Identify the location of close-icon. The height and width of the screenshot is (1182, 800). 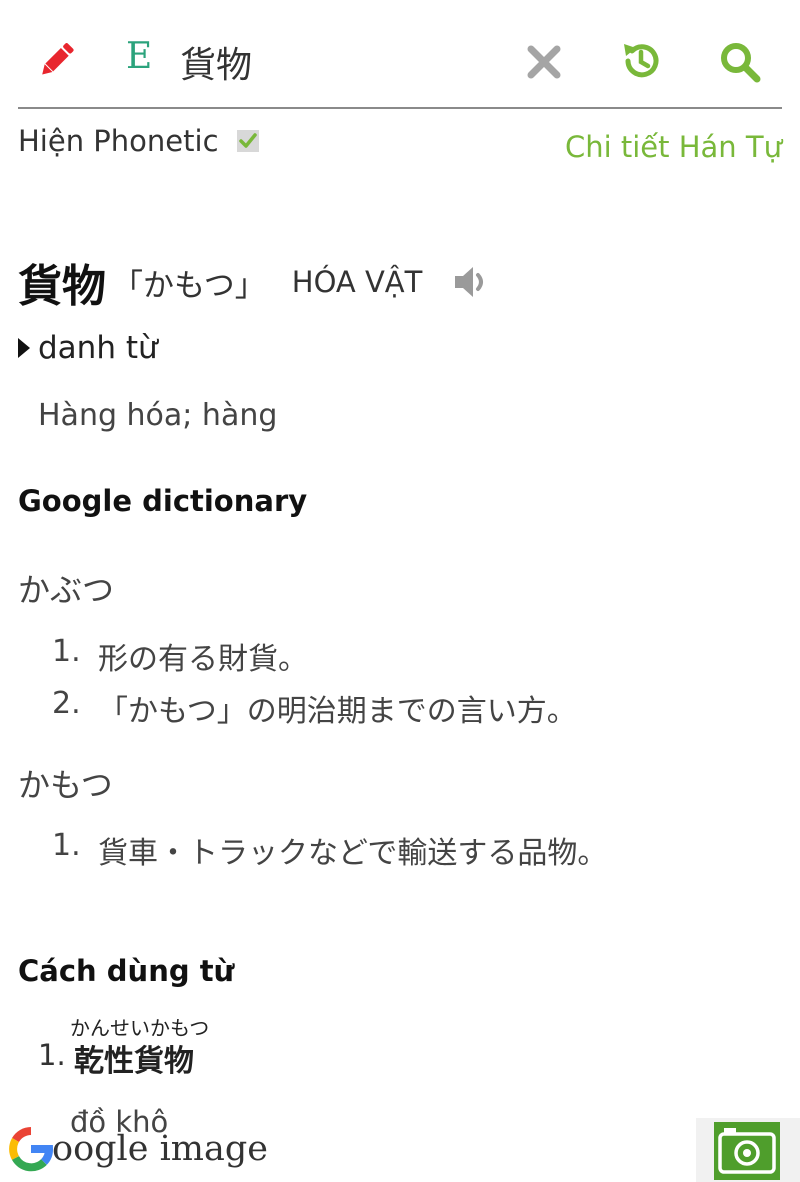
(544, 62).